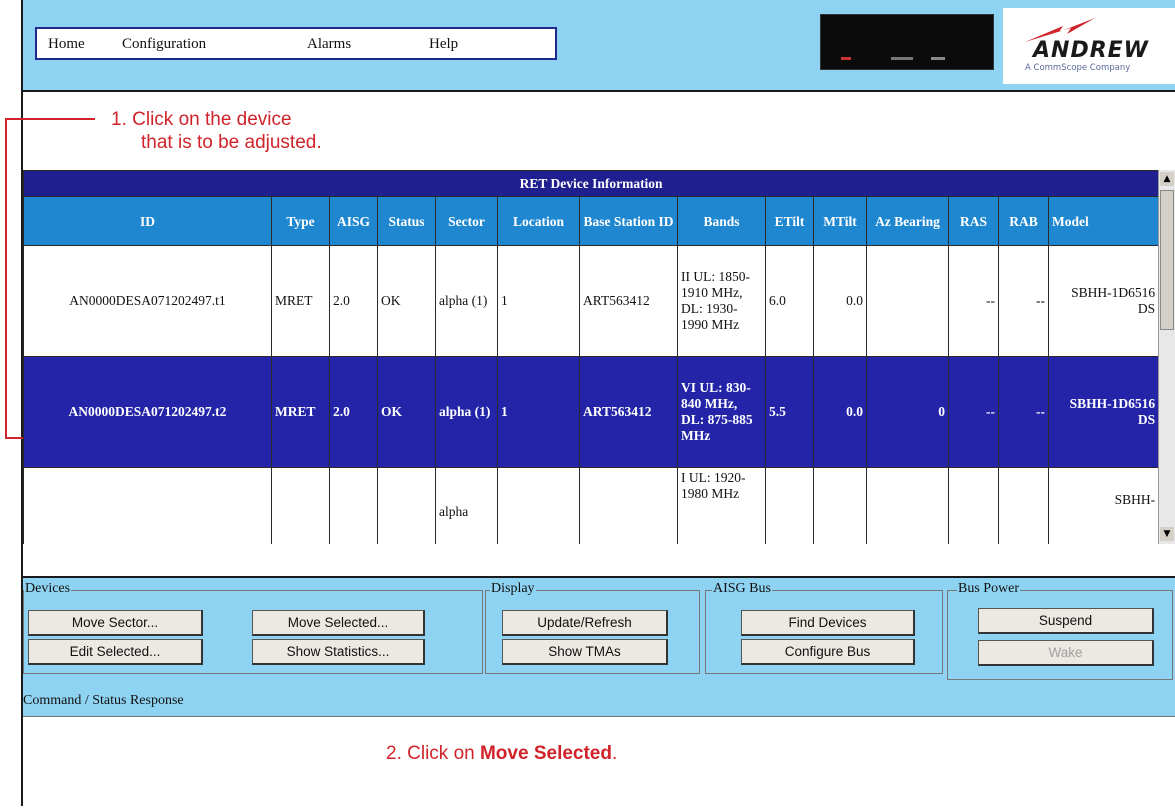 This screenshot has width=1175, height=809. Describe the element at coordinates (789, 301) in the screenshot. I see `cell-etilt: 6.0` at that location.